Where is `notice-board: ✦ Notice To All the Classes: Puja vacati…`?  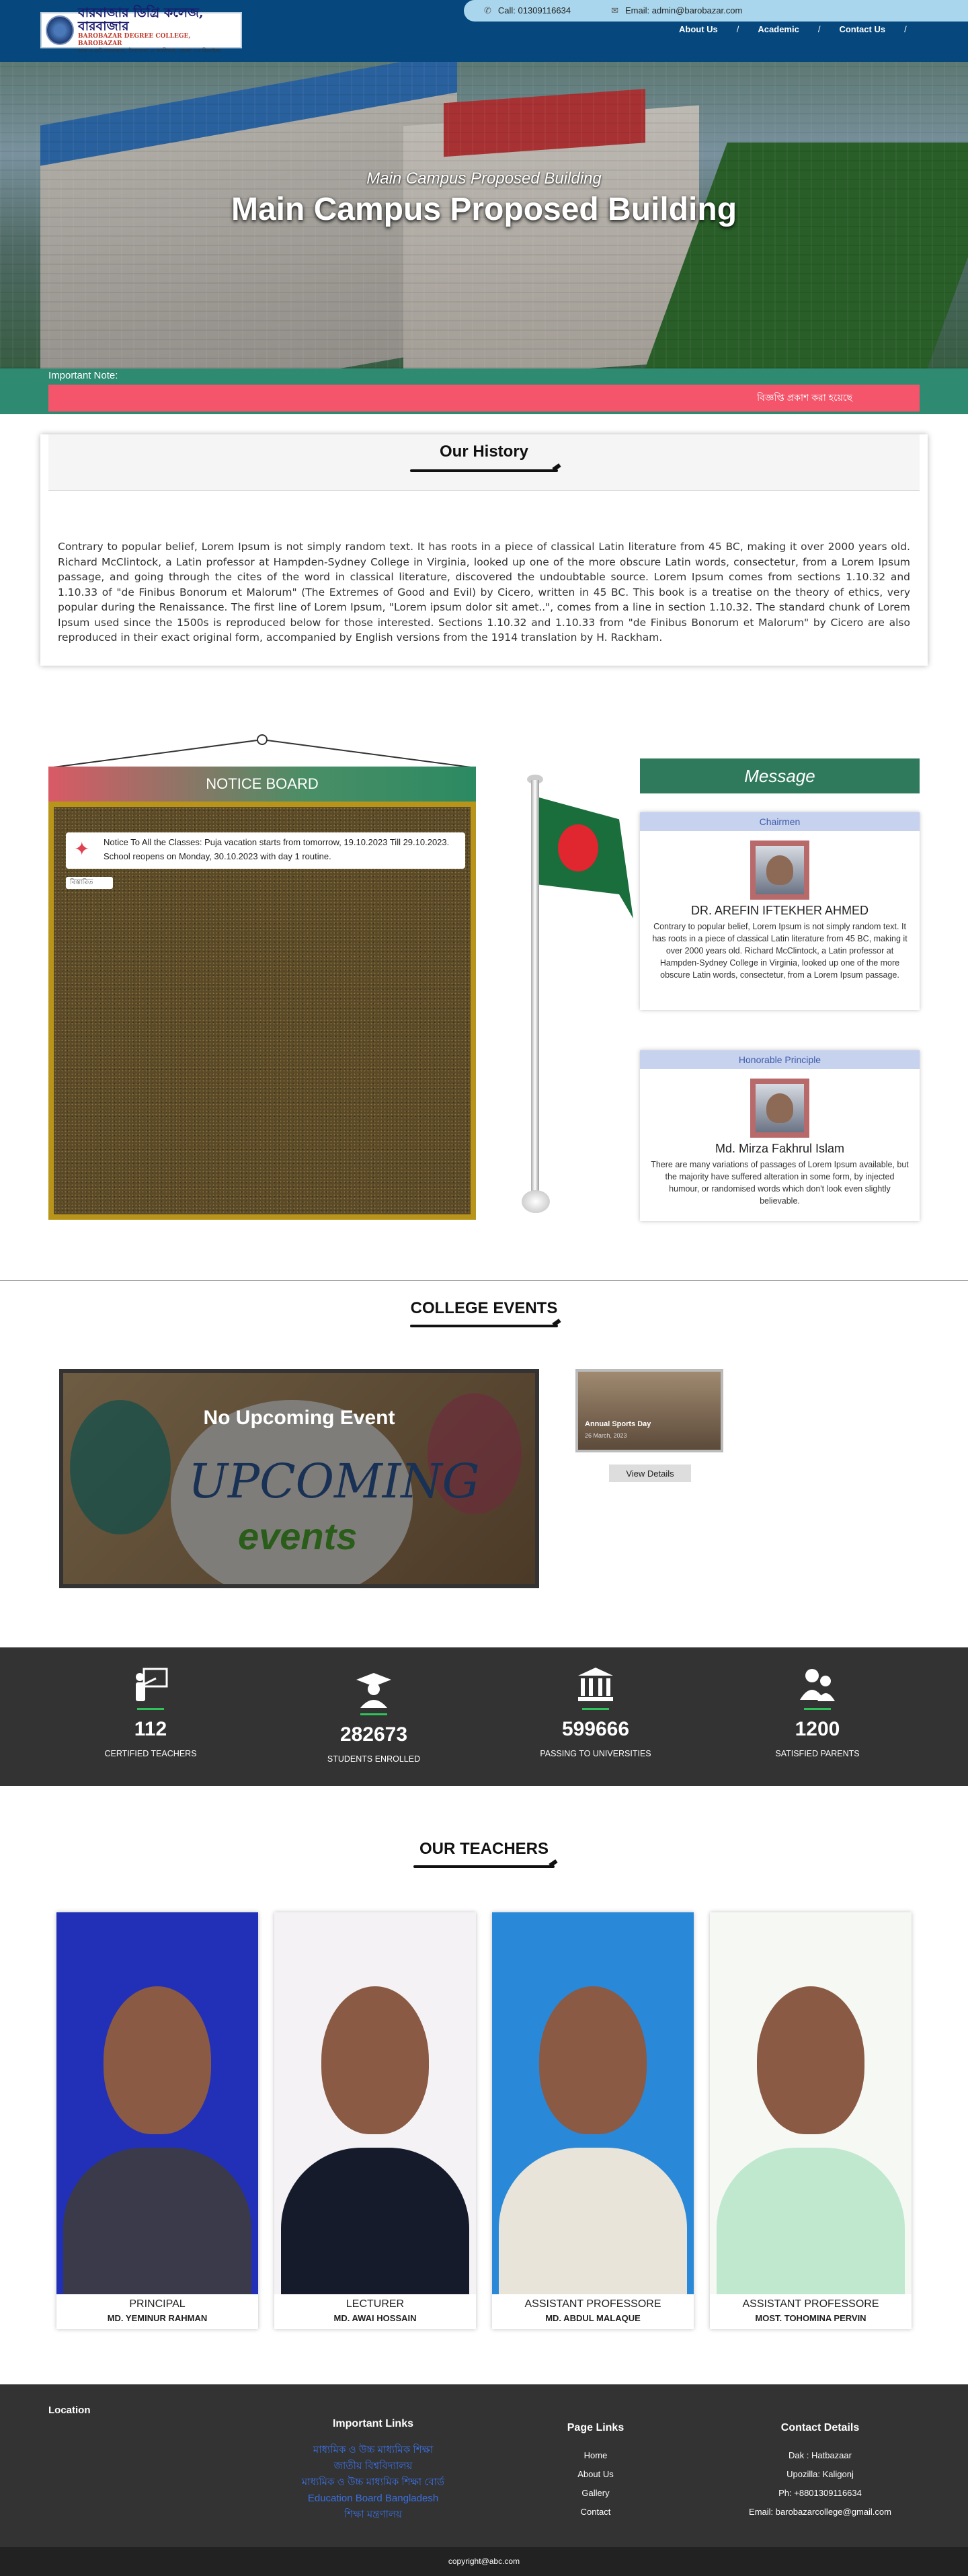
notice-board: ✦ Notice To All the Classes: Puja vacati… is located at coordinates (262, 1011).